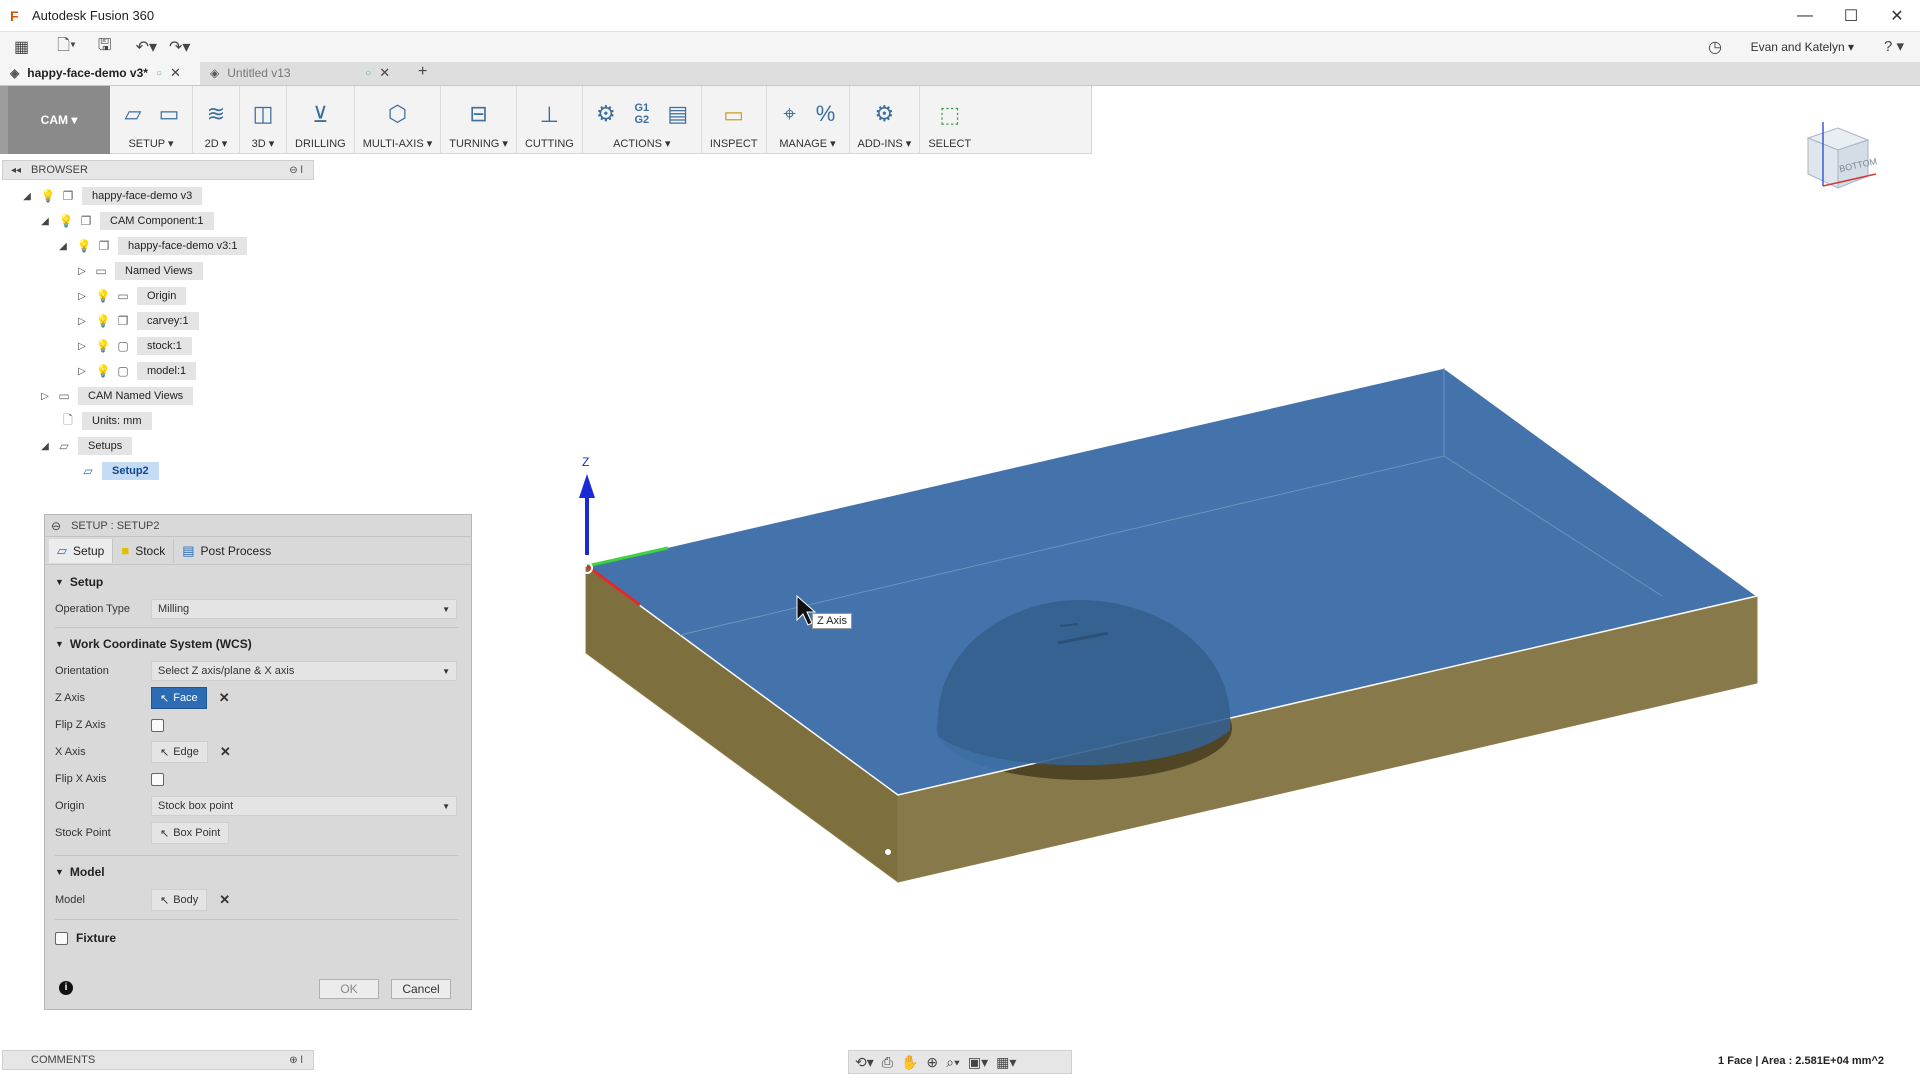 The width and height of the screenshot is (1920, 1080). Describe the element at coordinates (304, 609) in the screenshot. I see `operation-type-select: Milling ▼` at that location.